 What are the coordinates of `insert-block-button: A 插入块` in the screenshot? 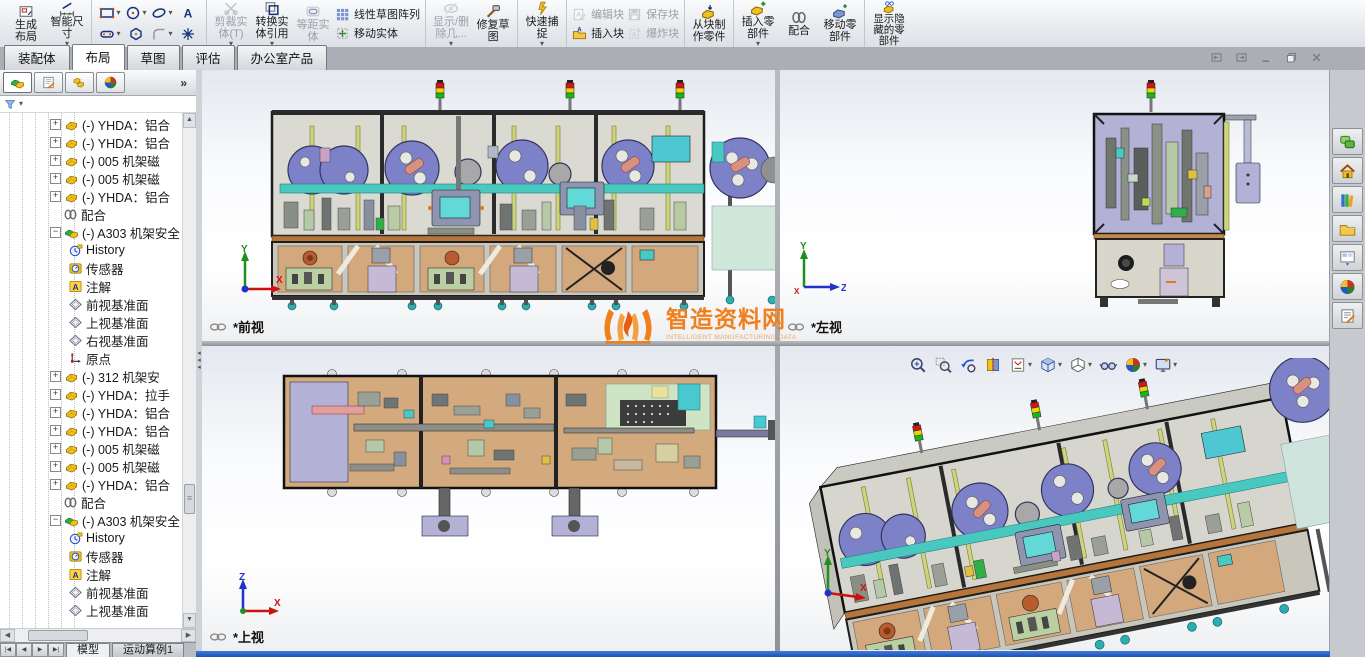 It's located at (598, 33).